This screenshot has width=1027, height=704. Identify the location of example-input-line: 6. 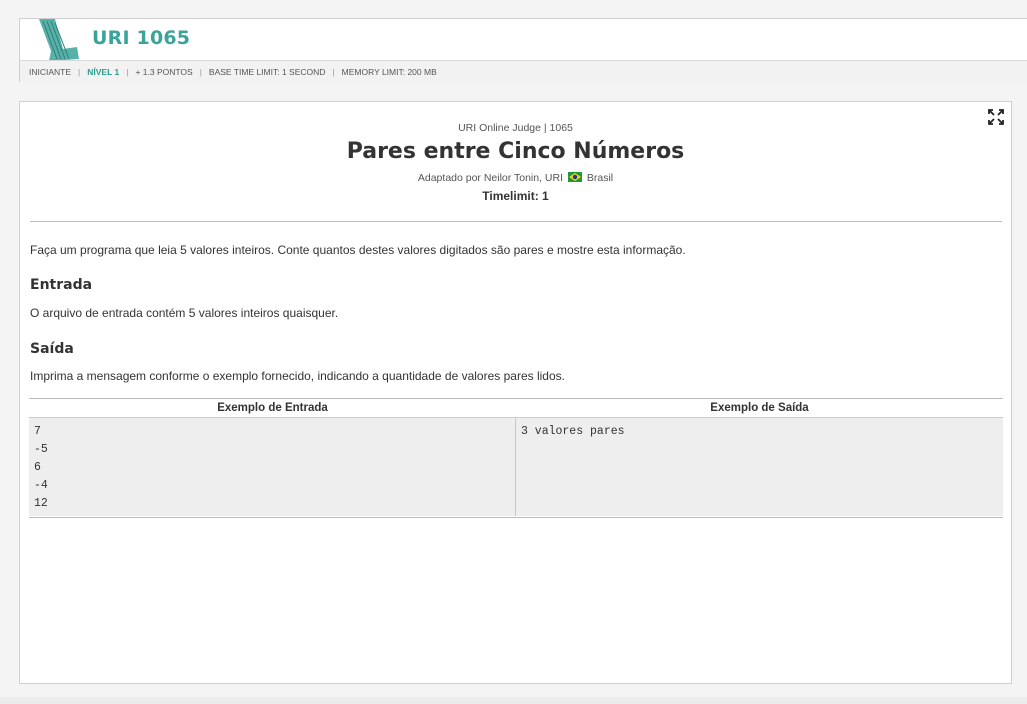
(37, 467).